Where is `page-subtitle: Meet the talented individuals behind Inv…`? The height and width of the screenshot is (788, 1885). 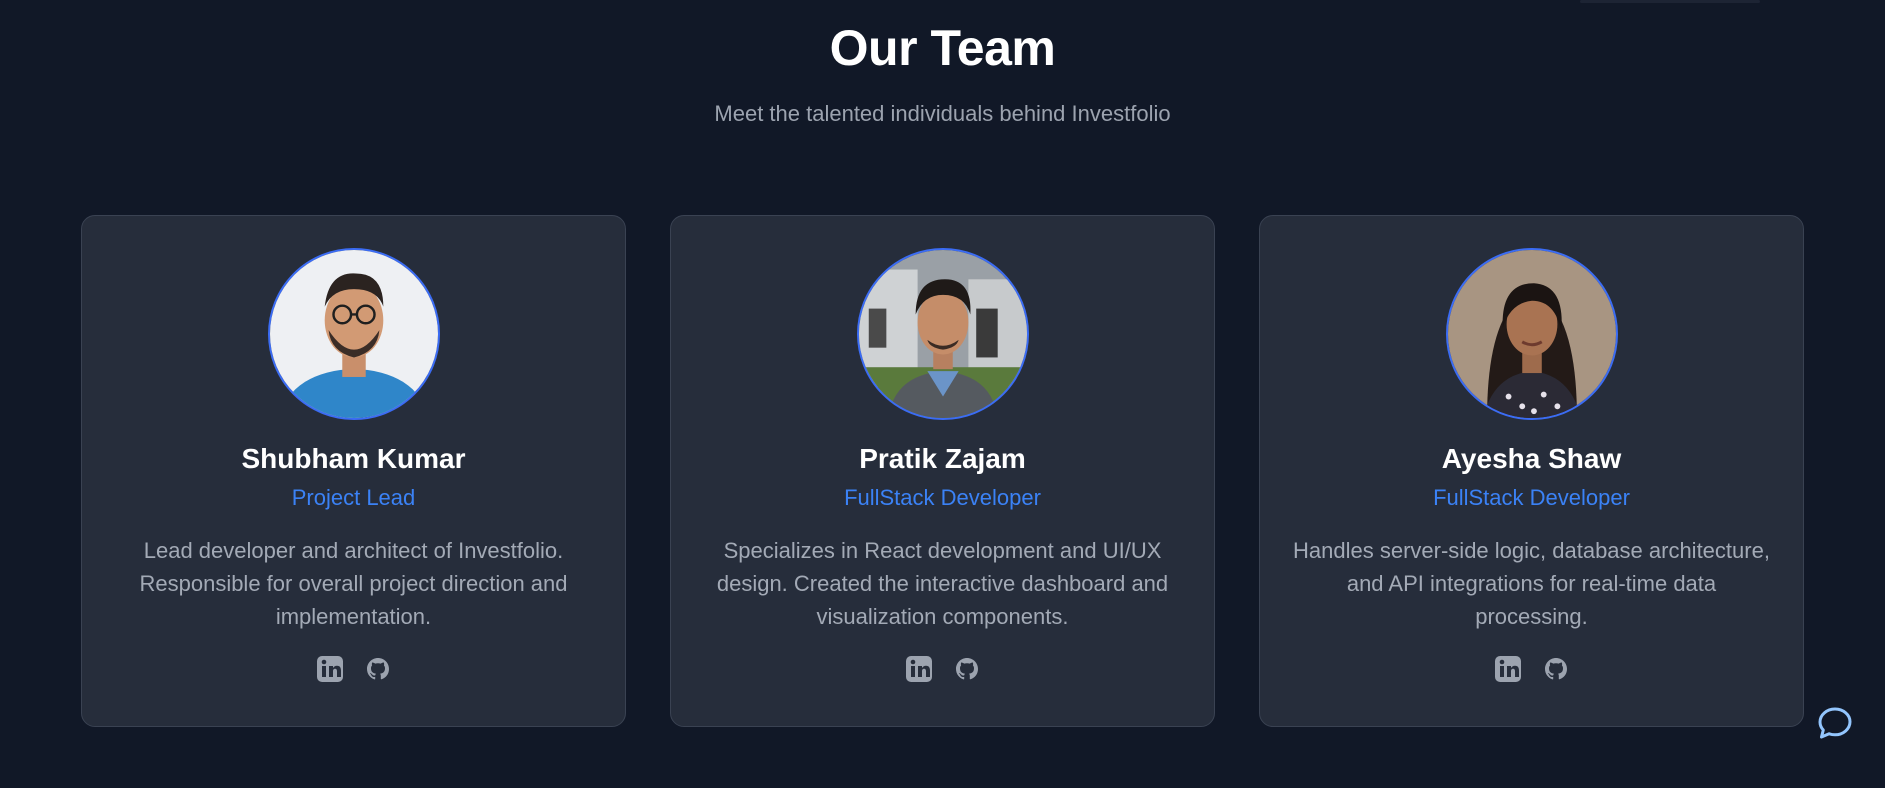
page-subtitle: Meet the talented individuals behind Inv… is located at coordinates (942, 113).